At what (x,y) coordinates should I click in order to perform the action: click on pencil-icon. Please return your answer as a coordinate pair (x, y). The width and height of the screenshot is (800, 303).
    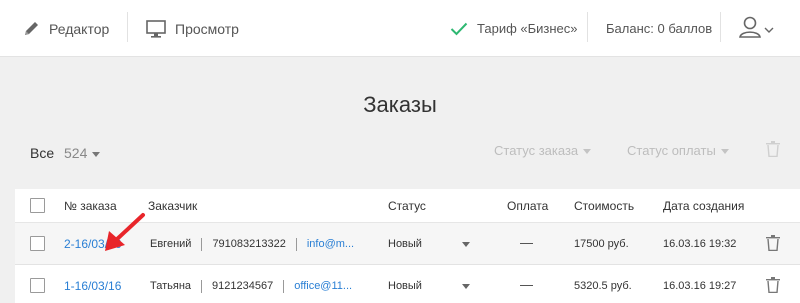
    Looking at the image, I should click on (31, 28).